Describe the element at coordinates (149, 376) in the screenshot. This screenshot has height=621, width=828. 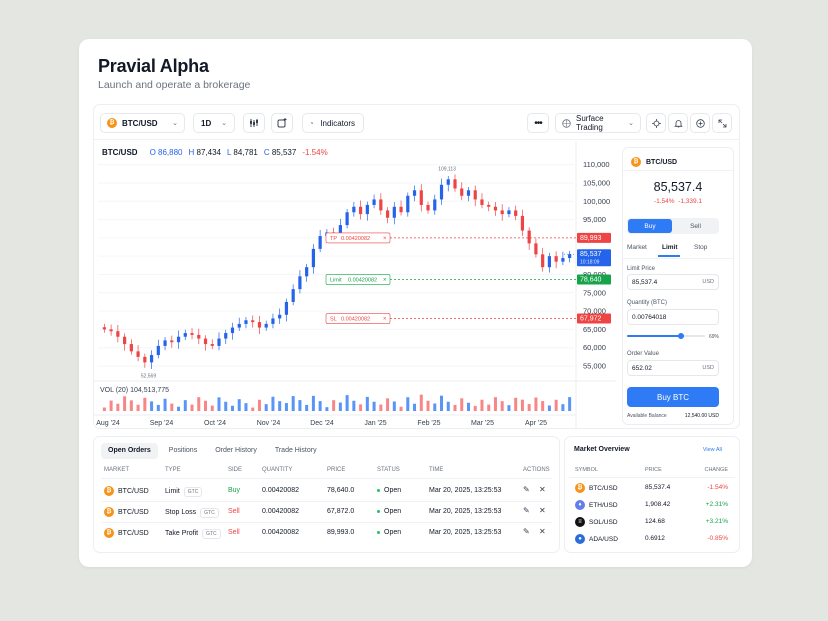
I see `low-label: 52,569` at that location.